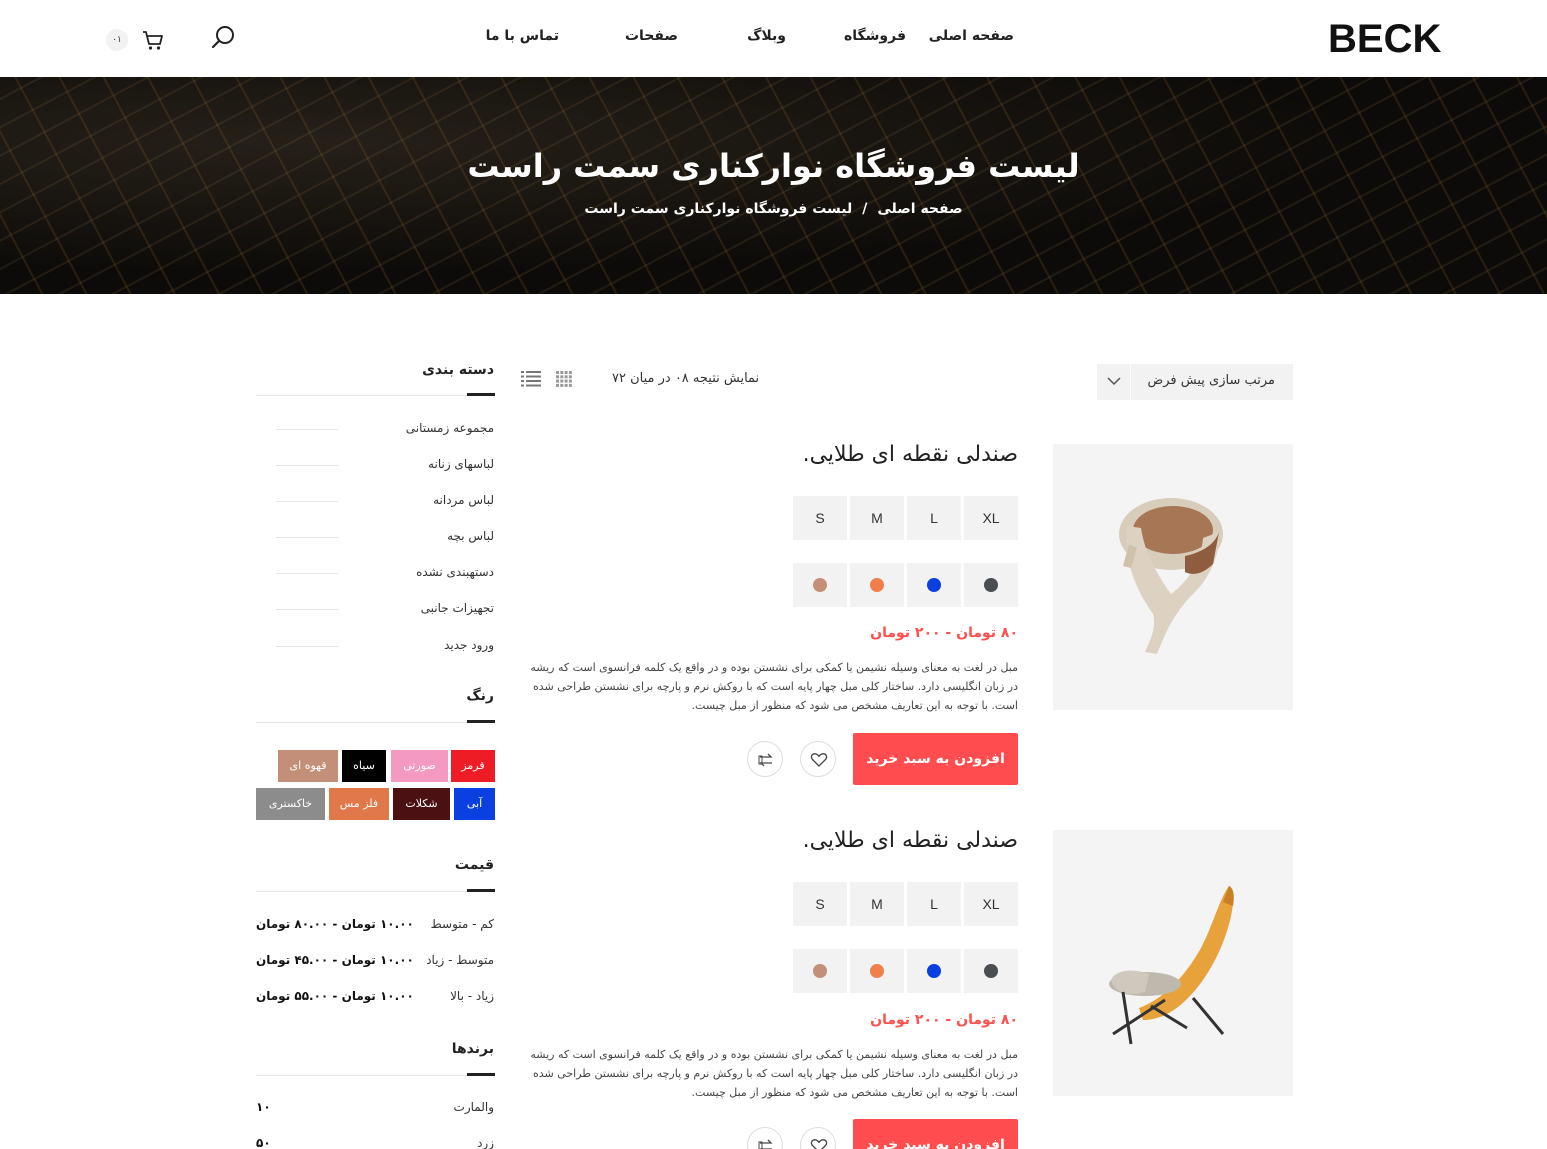 The height and width of the screenshot is (1149, 1547). Describe the element at coordinates (335, 996) in the screenshot. I see `price-range-value: ۱۰.۰۰ تومان - ۵۵.۰۰ تومان` at that location.